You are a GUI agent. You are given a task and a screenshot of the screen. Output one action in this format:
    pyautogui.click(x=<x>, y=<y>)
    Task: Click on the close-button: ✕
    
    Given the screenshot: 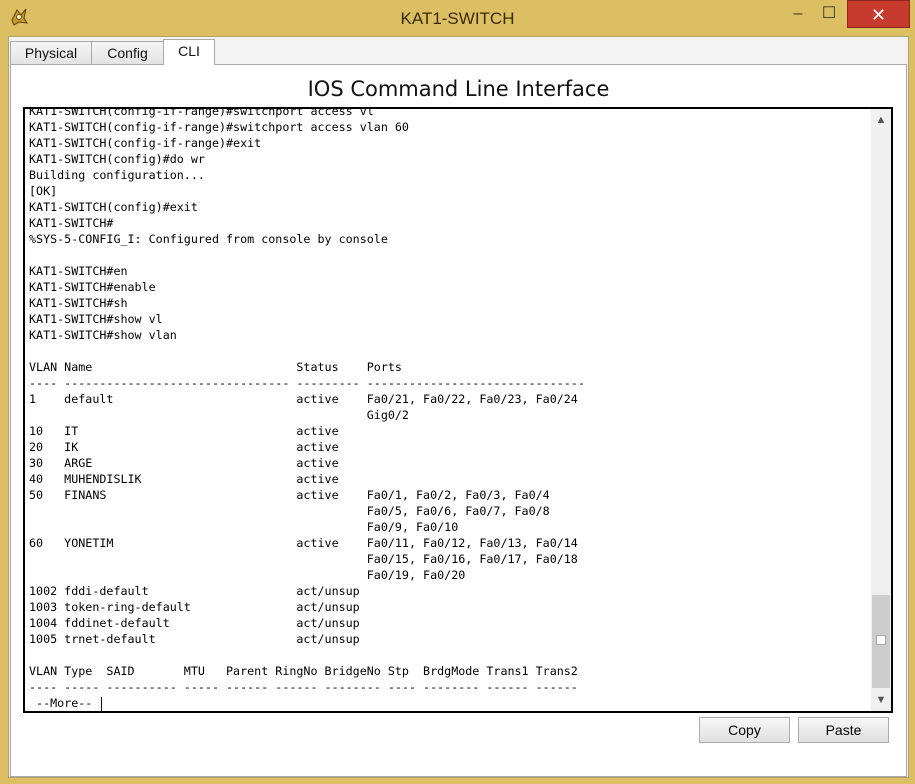 What is the action you would take?
    pyautogui.click(x=878, y=14)
    